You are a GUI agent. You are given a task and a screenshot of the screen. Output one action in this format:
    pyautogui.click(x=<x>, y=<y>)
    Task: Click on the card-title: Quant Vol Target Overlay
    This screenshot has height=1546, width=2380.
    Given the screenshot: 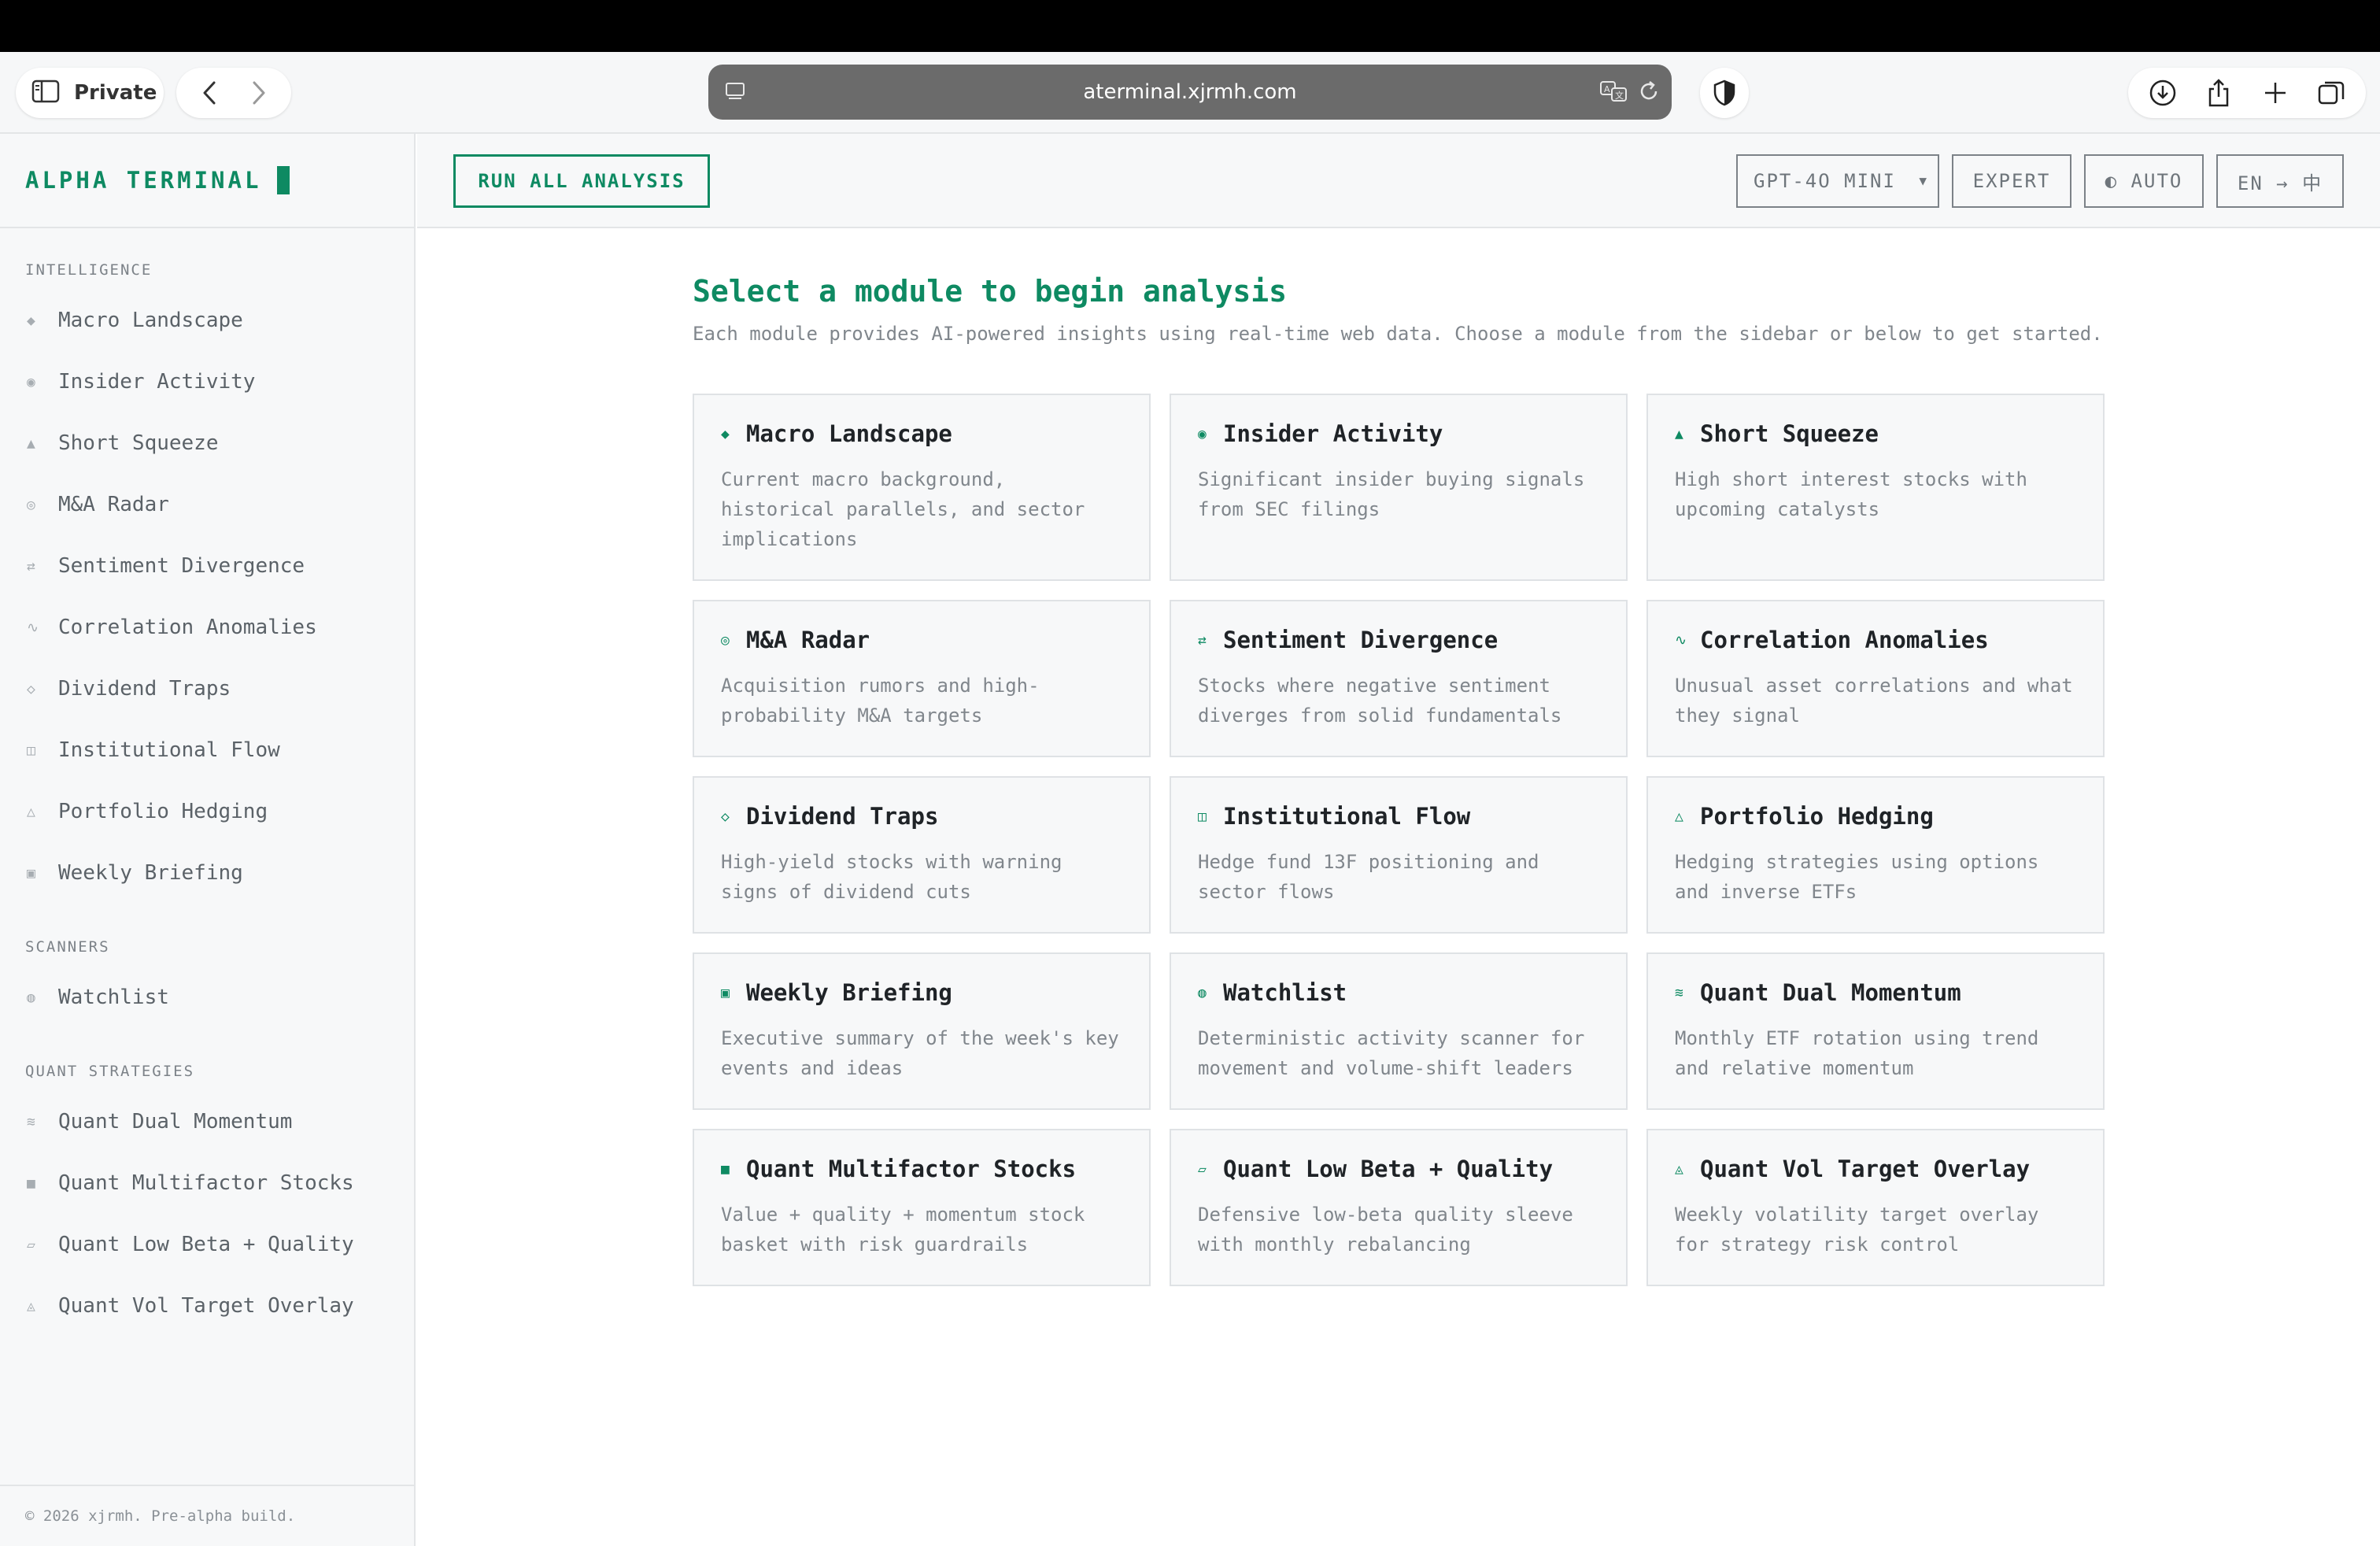 What is the action you would take?
    pyautogui.click(x=1865, y=1169)
    